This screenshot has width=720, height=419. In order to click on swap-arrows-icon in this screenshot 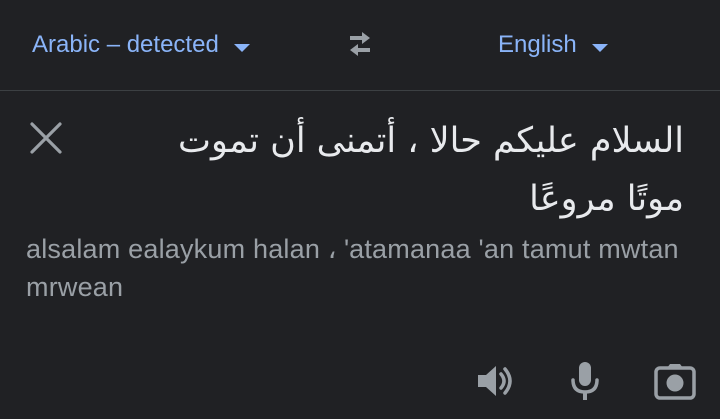, I will do `click(360, 44)`.